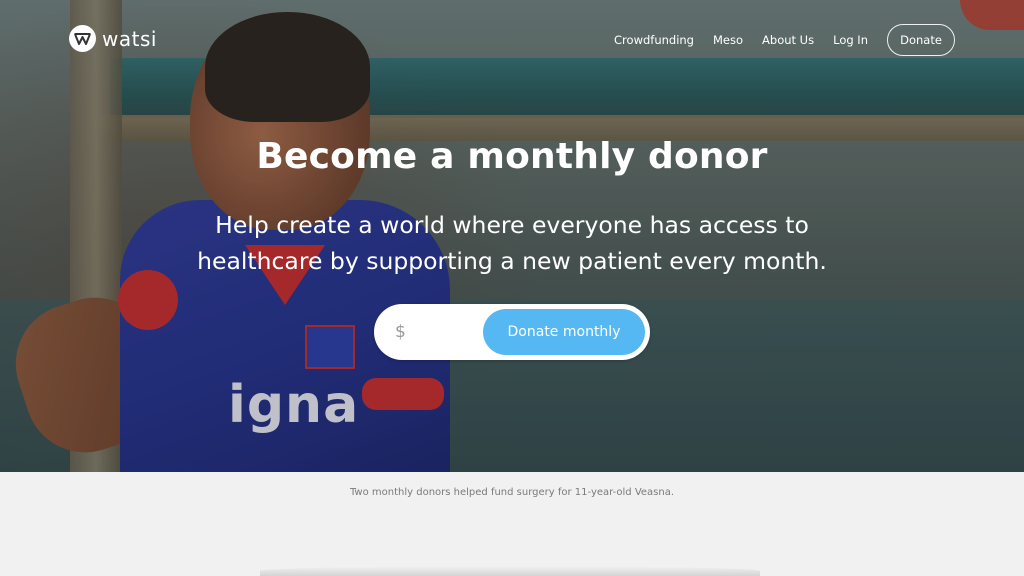  I want to click on logo-link: watsi, so click(113, 38).